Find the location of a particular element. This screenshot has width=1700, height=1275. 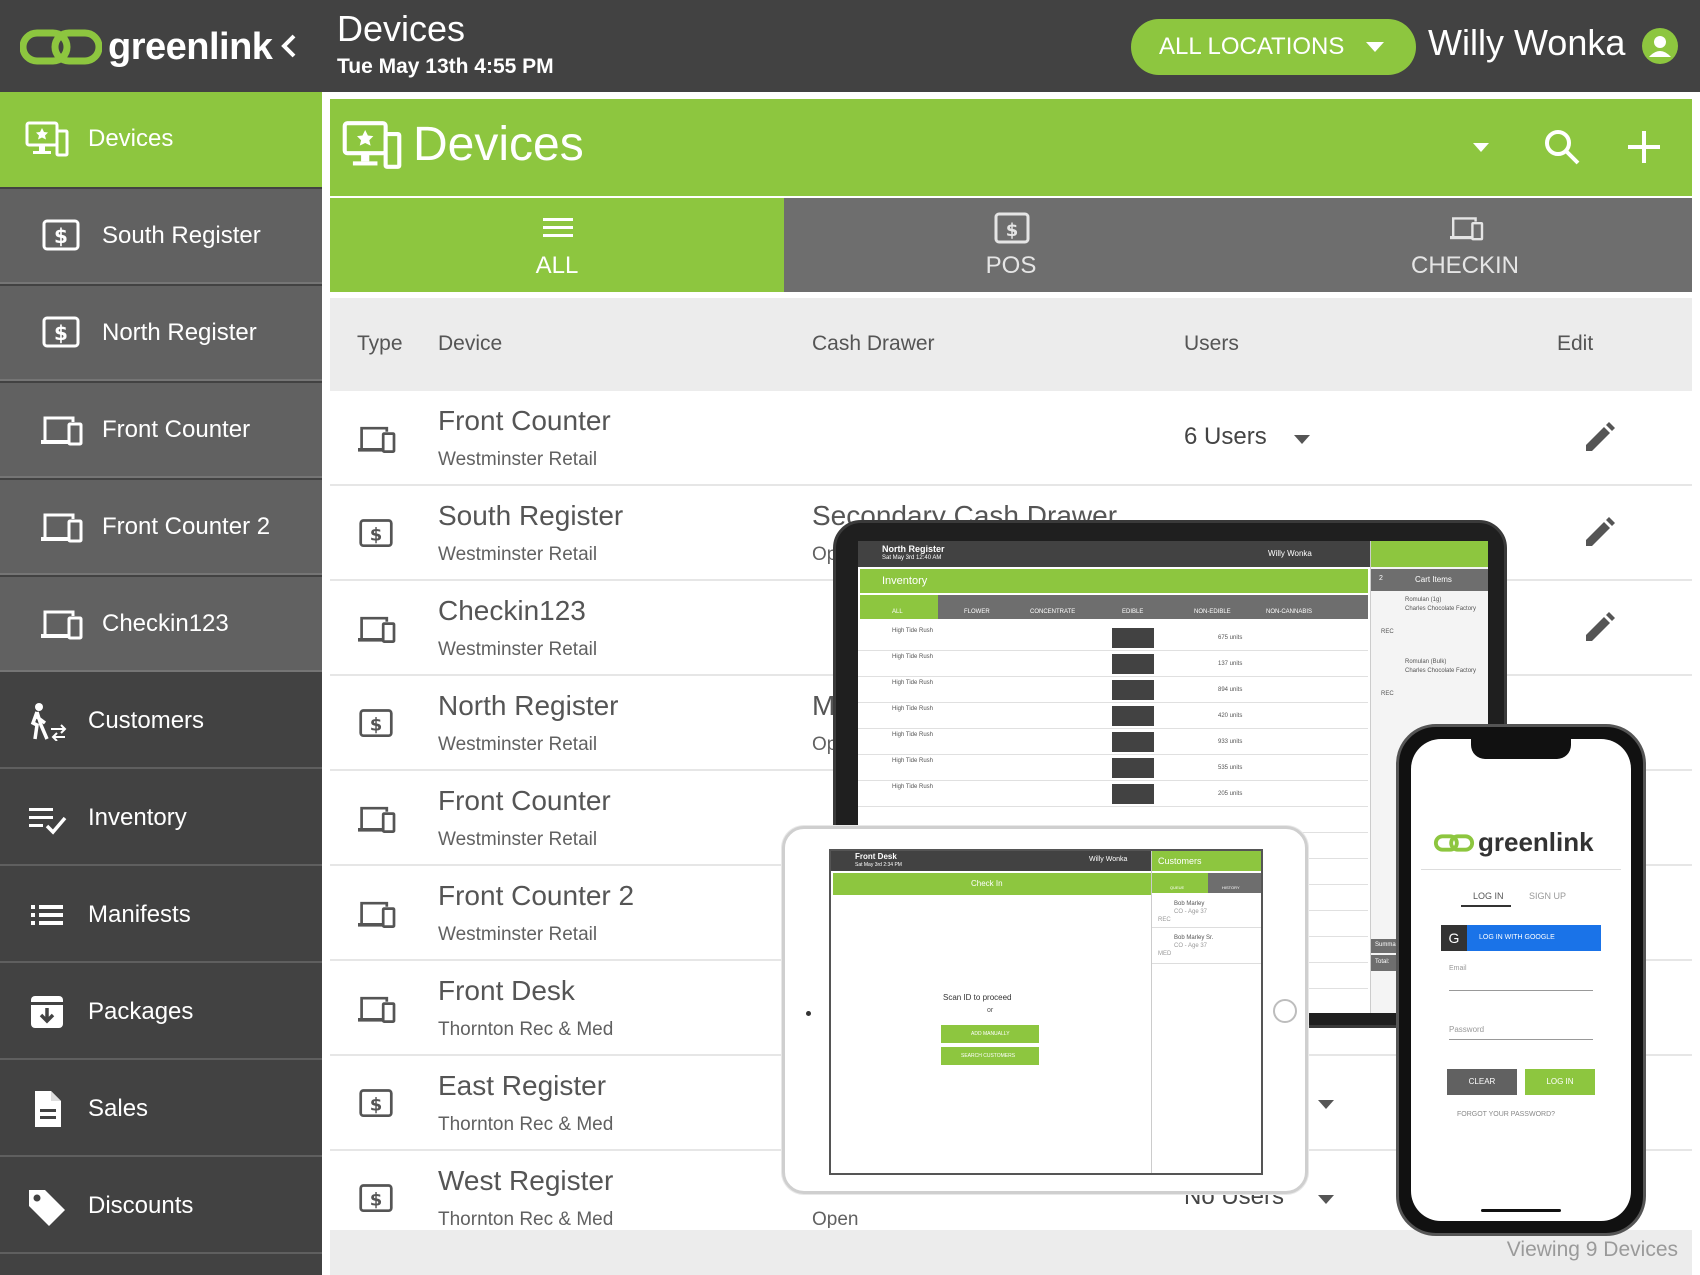

table-row: Front Desk Thornton Rec & Med is located at coordinates (1011, 1008).